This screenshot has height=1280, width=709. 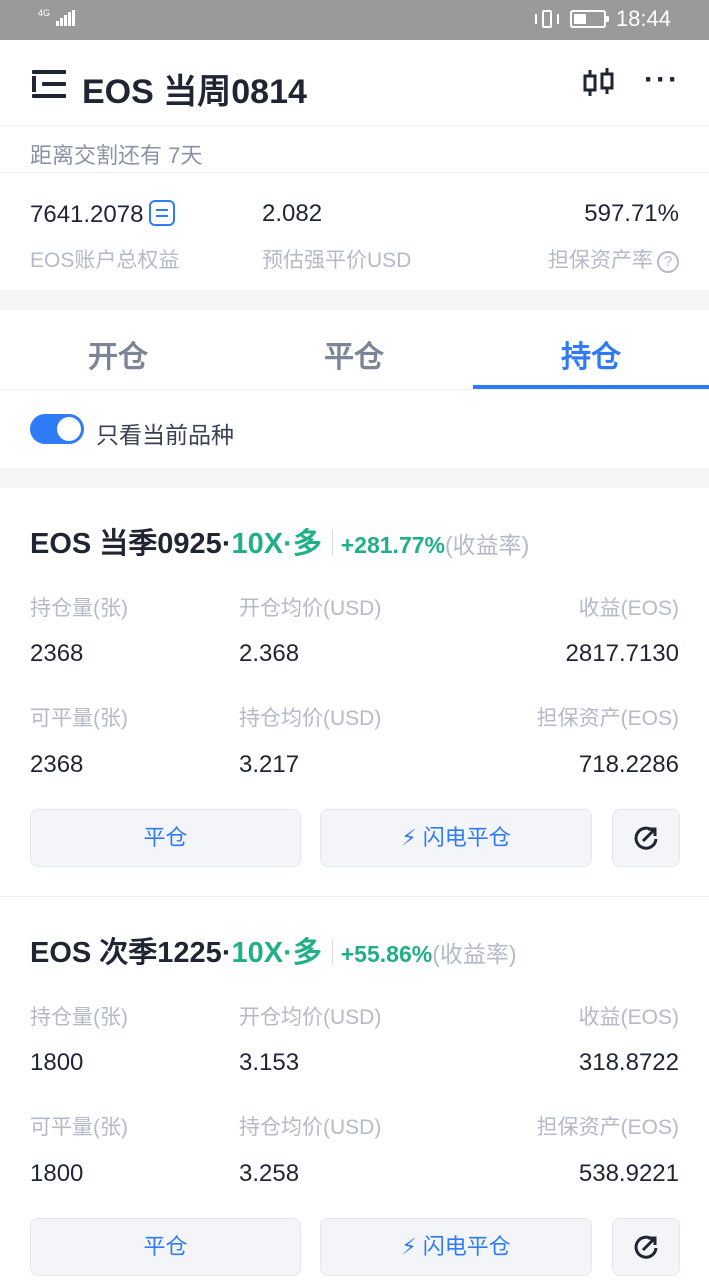 I want to click on network-type: 4G, so click(x=44, y=13).